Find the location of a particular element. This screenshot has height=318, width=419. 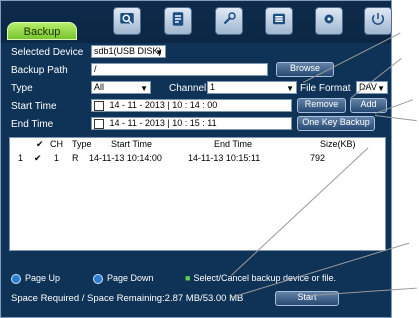

backup-path-field: / is located at coordinates (179, 69).